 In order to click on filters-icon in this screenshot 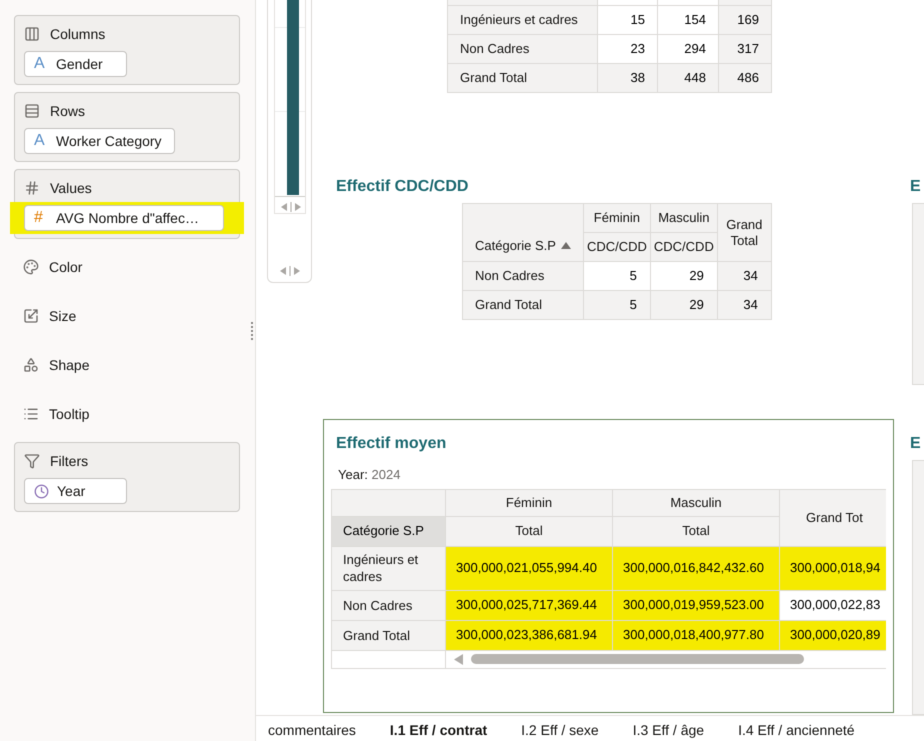, I will do `click(32, 461)`.